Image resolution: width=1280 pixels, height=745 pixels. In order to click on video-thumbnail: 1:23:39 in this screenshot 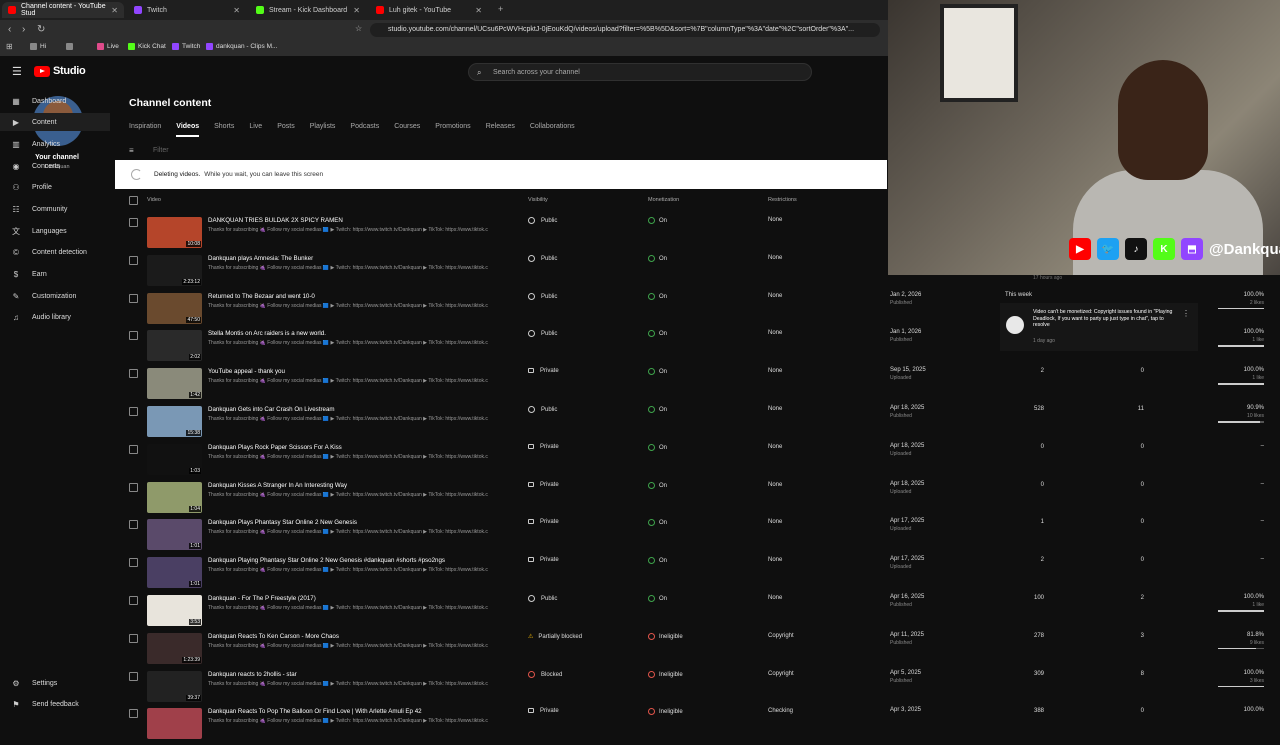, I will do `click(174, 648)`.